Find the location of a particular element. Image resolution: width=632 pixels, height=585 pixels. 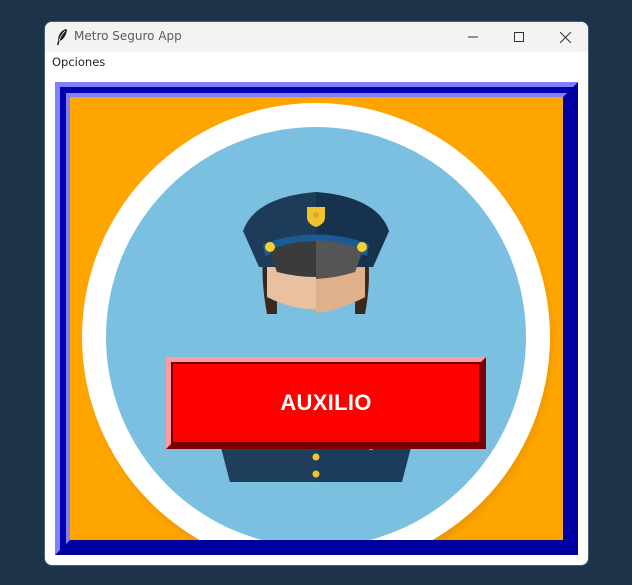

close-icon is located at coordinates (565, 37).